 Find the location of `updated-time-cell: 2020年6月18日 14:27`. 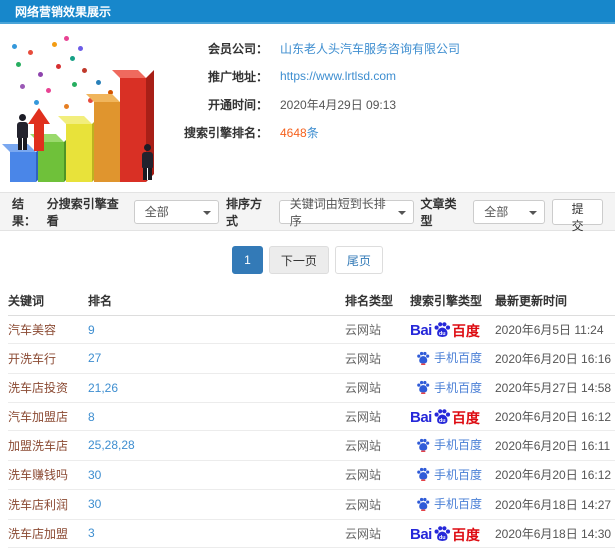

updated-time-cell: 2020年6月18日 14:27 is located at coordinates (555, 504).